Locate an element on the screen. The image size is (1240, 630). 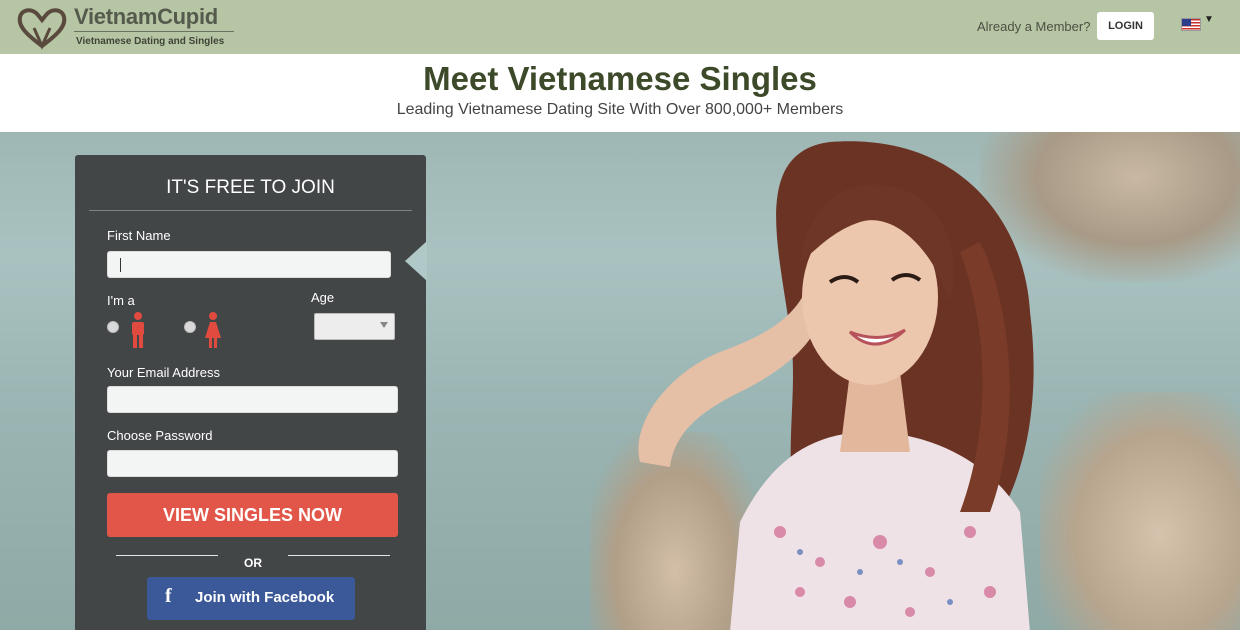
join-form-divider is located at coordinates (250, 210).